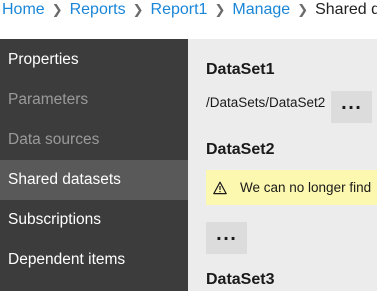 The height and width of the screenshot is (291, 377). Describe the element at coordinates (179, 10) in the screenshot. I see `breadcrumb-report1-link: Report1` at that location.